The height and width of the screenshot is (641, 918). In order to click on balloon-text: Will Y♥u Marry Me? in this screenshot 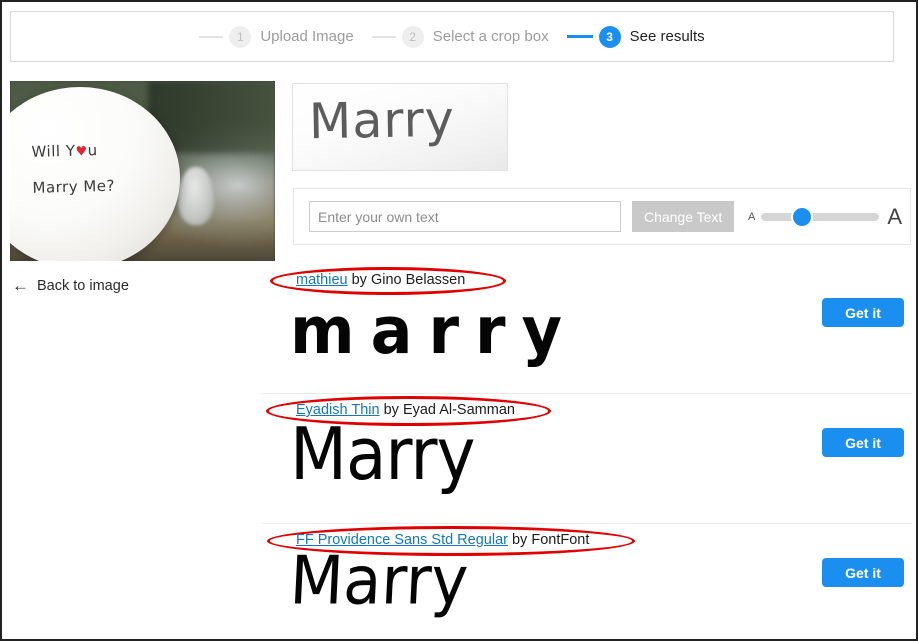, I will do `click(102, 168)`.